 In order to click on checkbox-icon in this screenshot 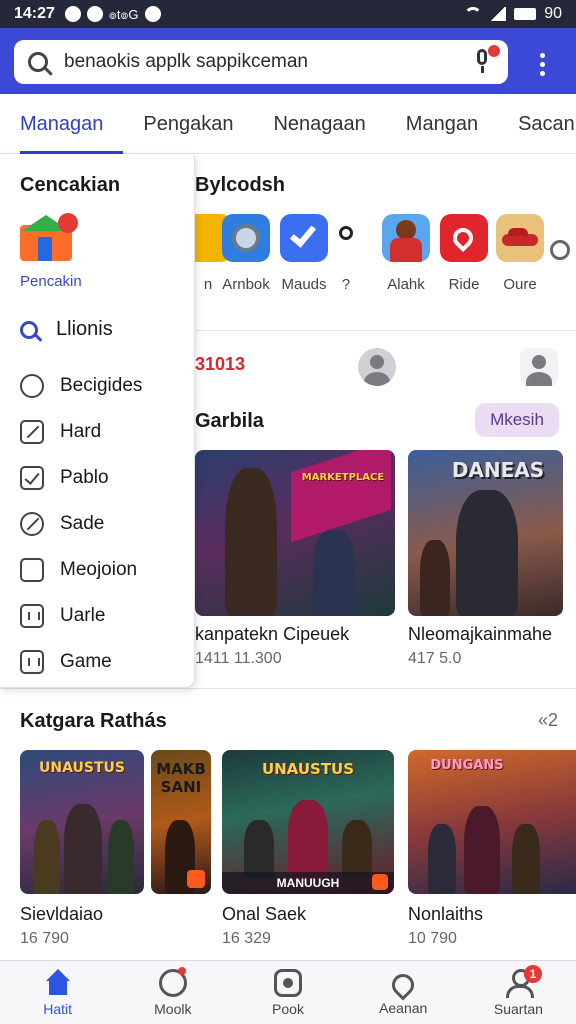, I will do `click(32, 478)`.